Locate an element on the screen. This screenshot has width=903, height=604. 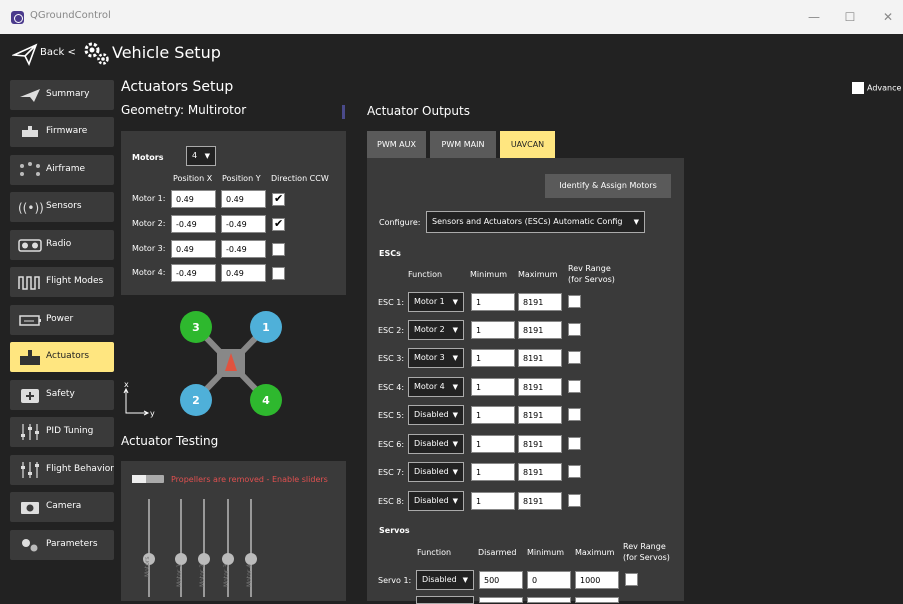
esc-7-maximum: 8191 is located at coordinates (540, 472).